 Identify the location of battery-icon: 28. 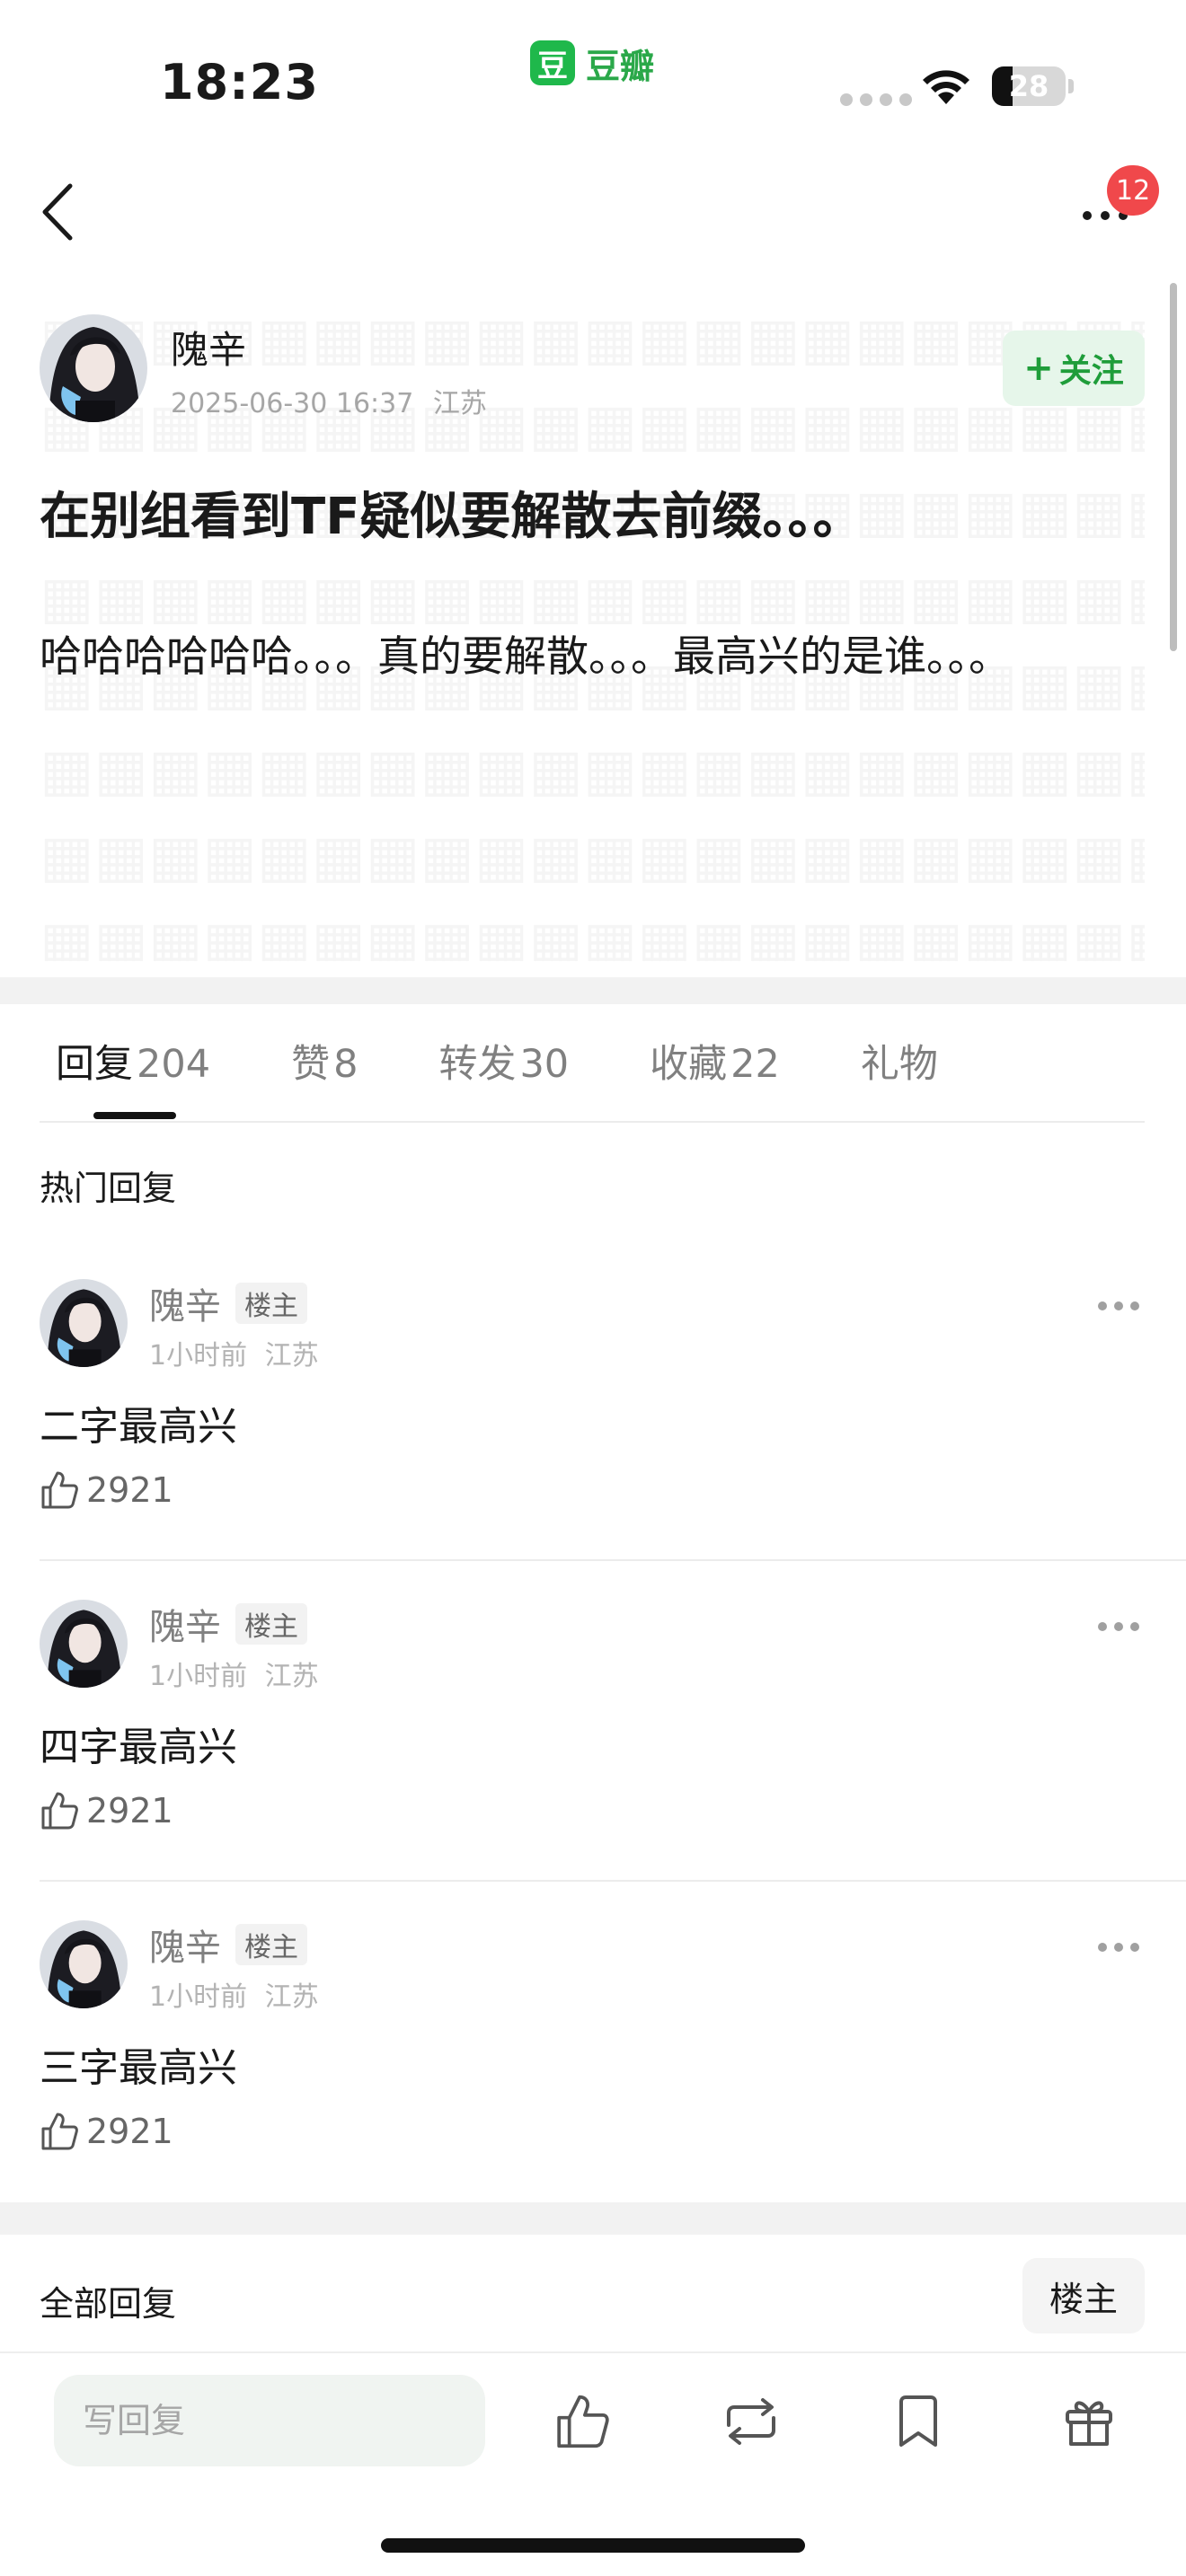
(1029, 86).